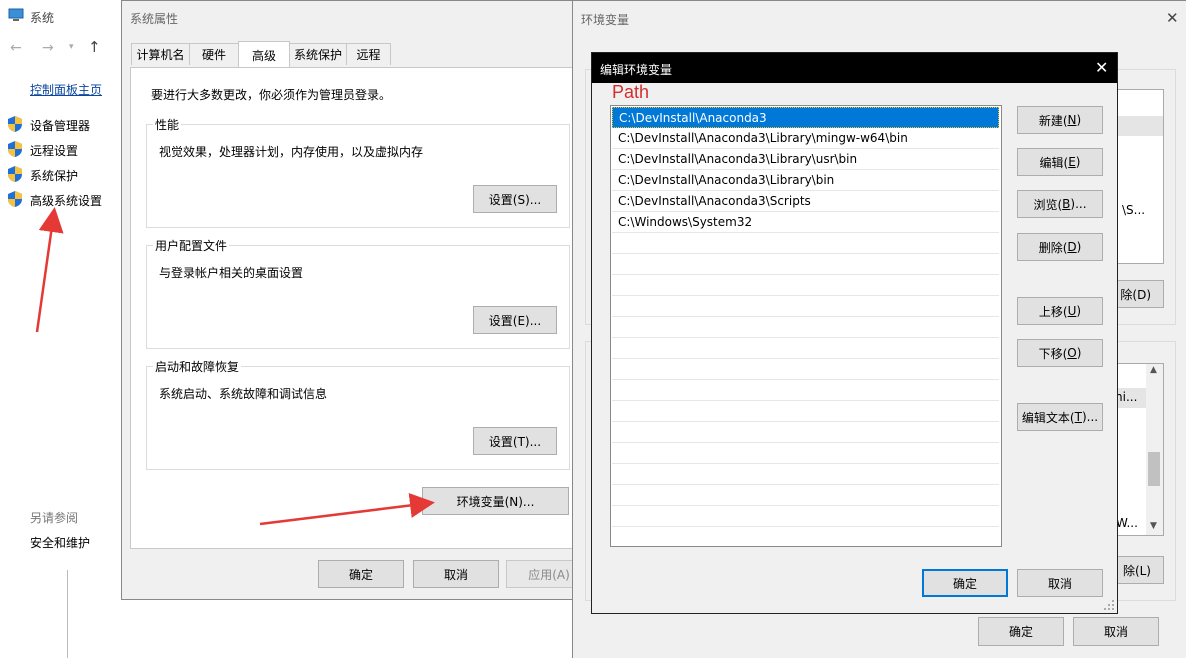  I want to click on scroll-down-icon: ▼, so click(1153, 526).